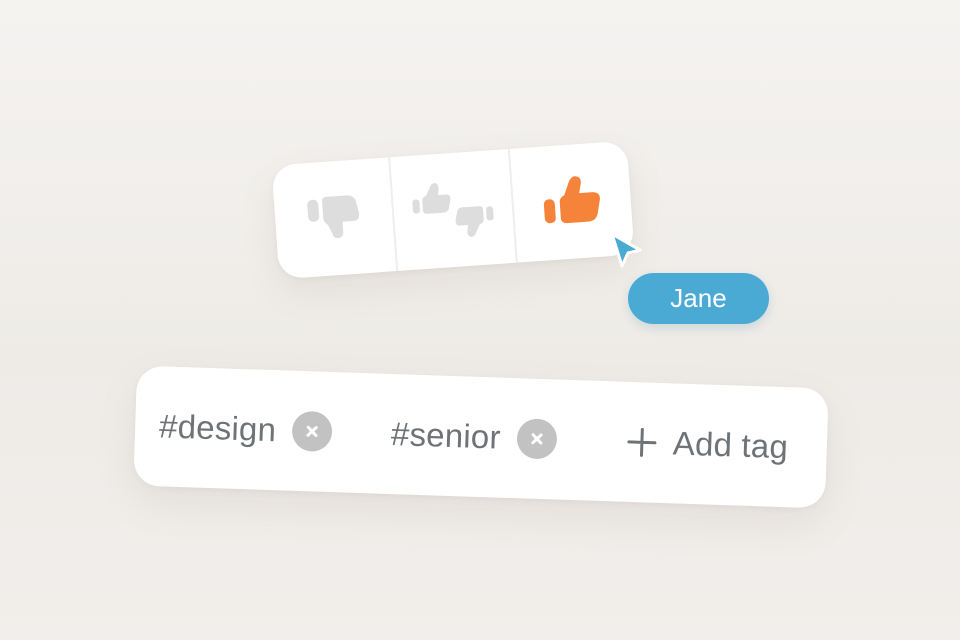  Describe the element at coordinates (217, 428) in the screenshot. I see `tag-label: #design` at that location.